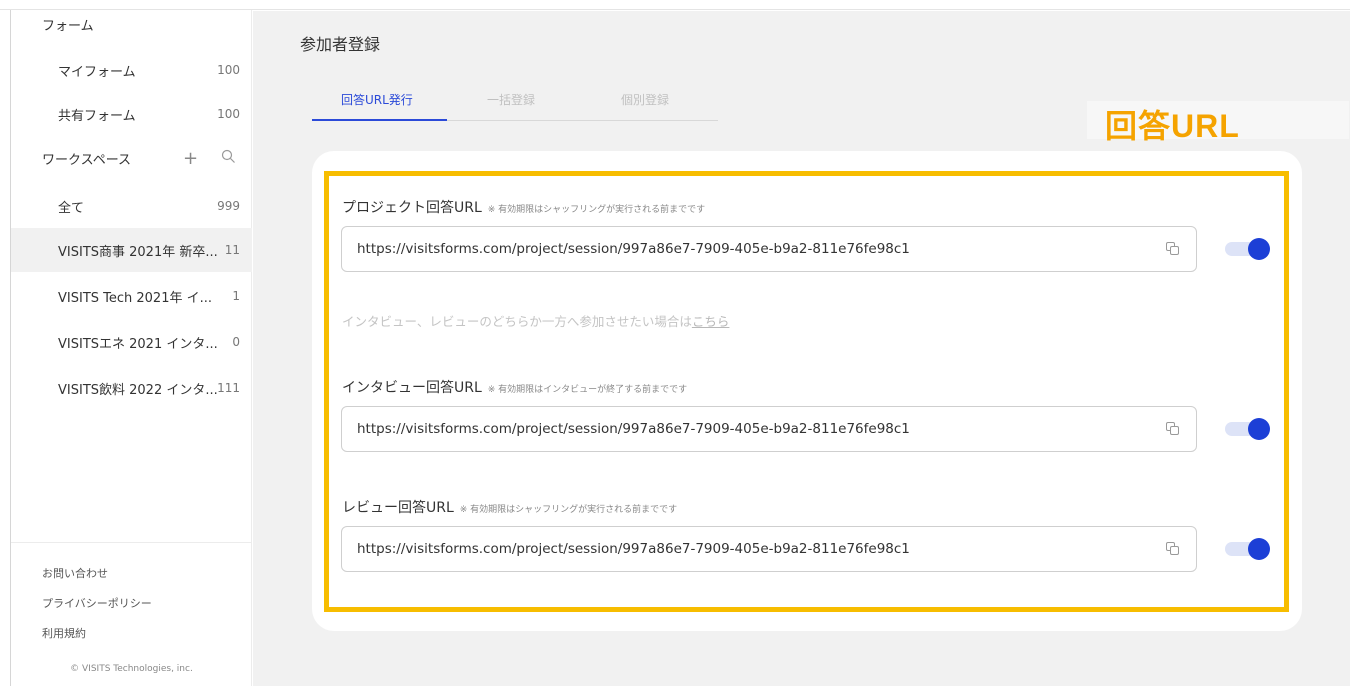 This screenshot has height=686, width=1350. I want to click on sidebar-item-workspace-1: VISITS商事 2021年 新卒... 11, so click(131, 250).